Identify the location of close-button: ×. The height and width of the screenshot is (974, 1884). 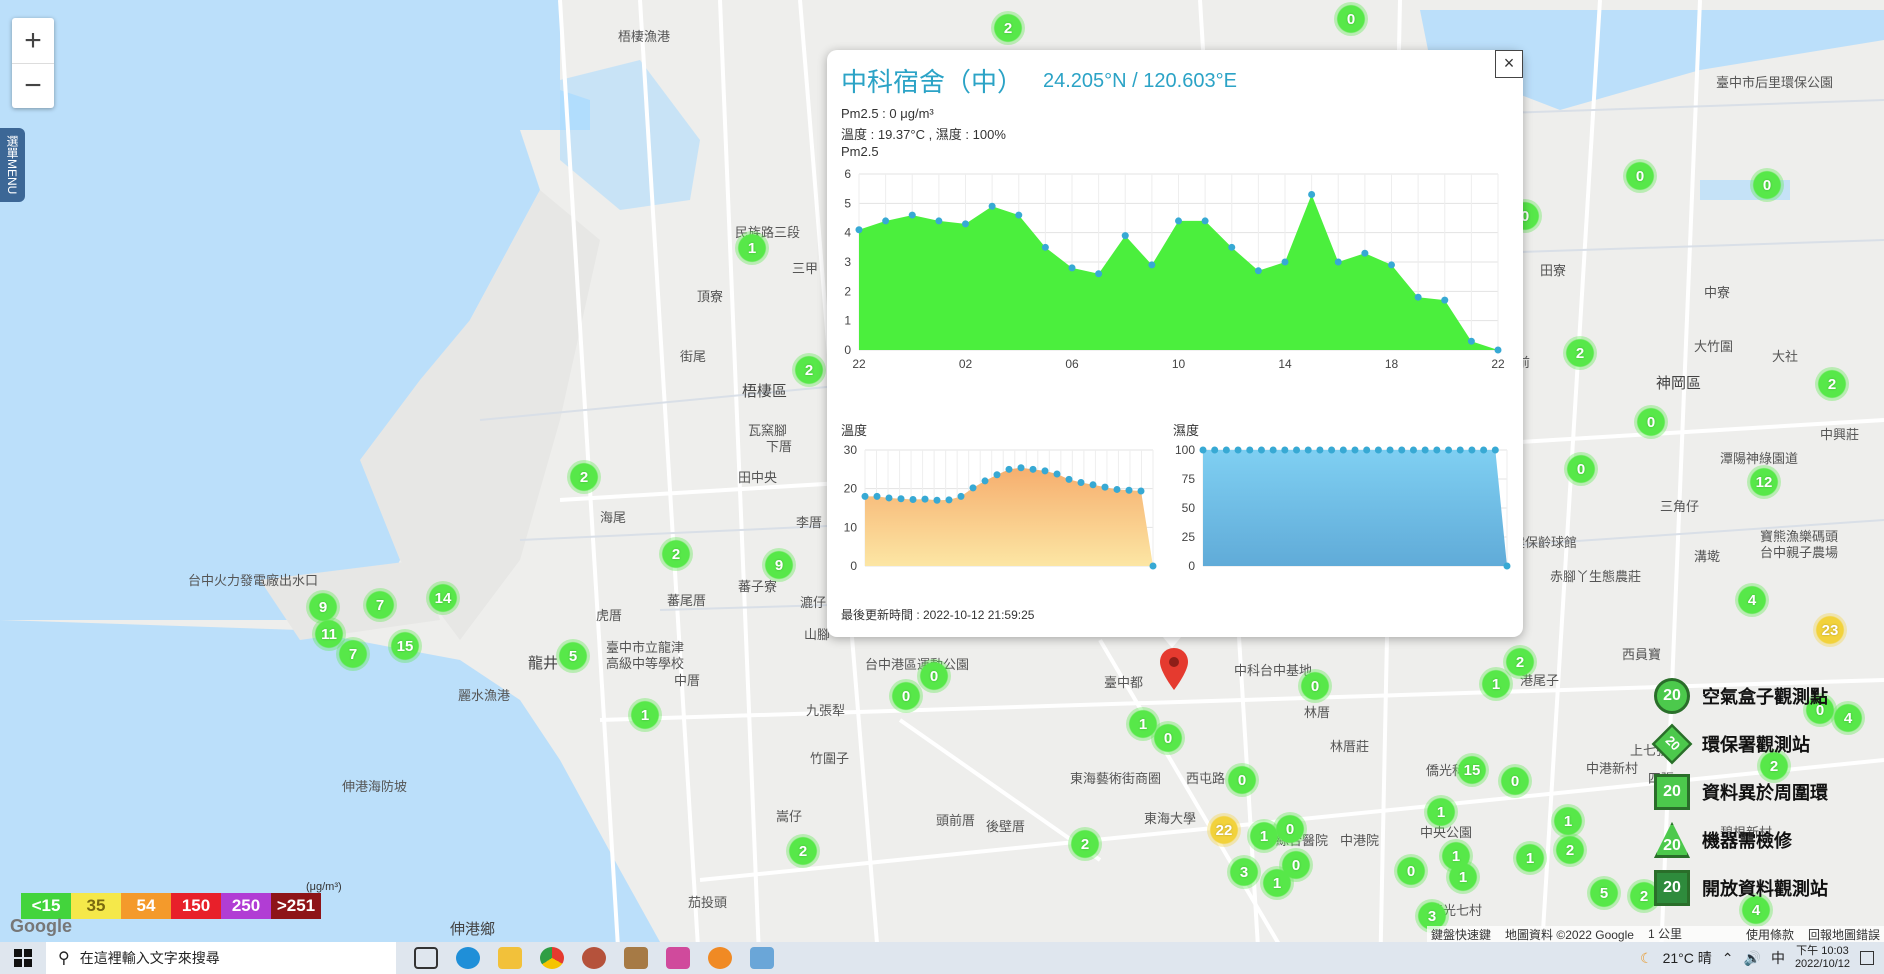
(1509, 64).